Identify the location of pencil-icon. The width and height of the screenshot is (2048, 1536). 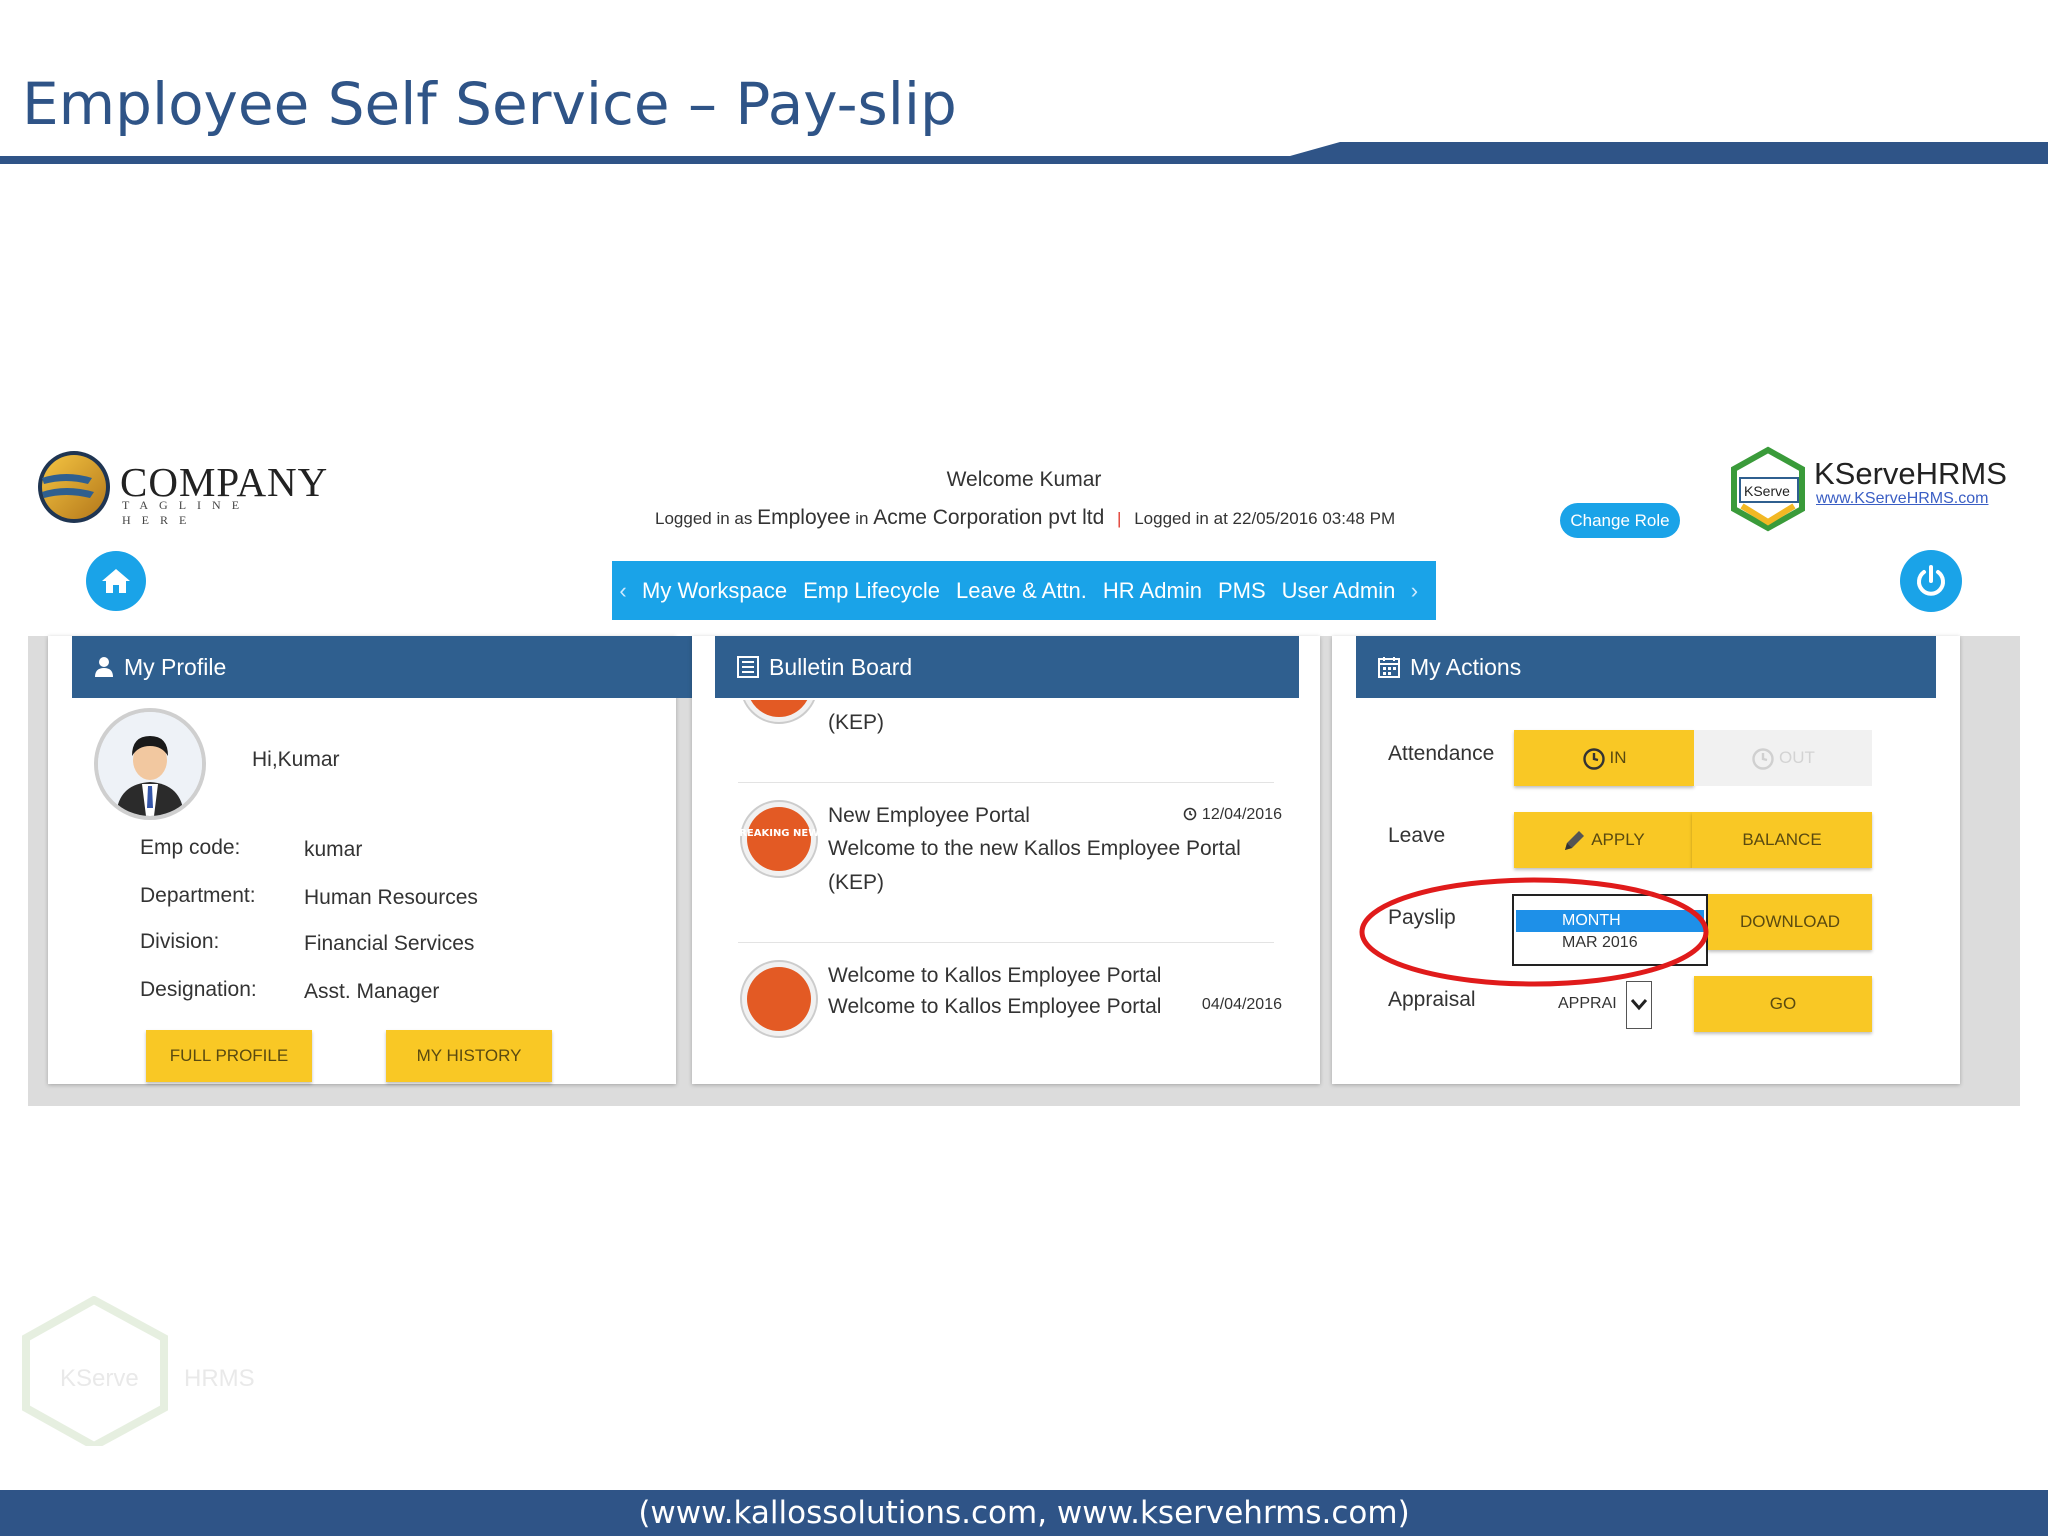
(1575, 840).